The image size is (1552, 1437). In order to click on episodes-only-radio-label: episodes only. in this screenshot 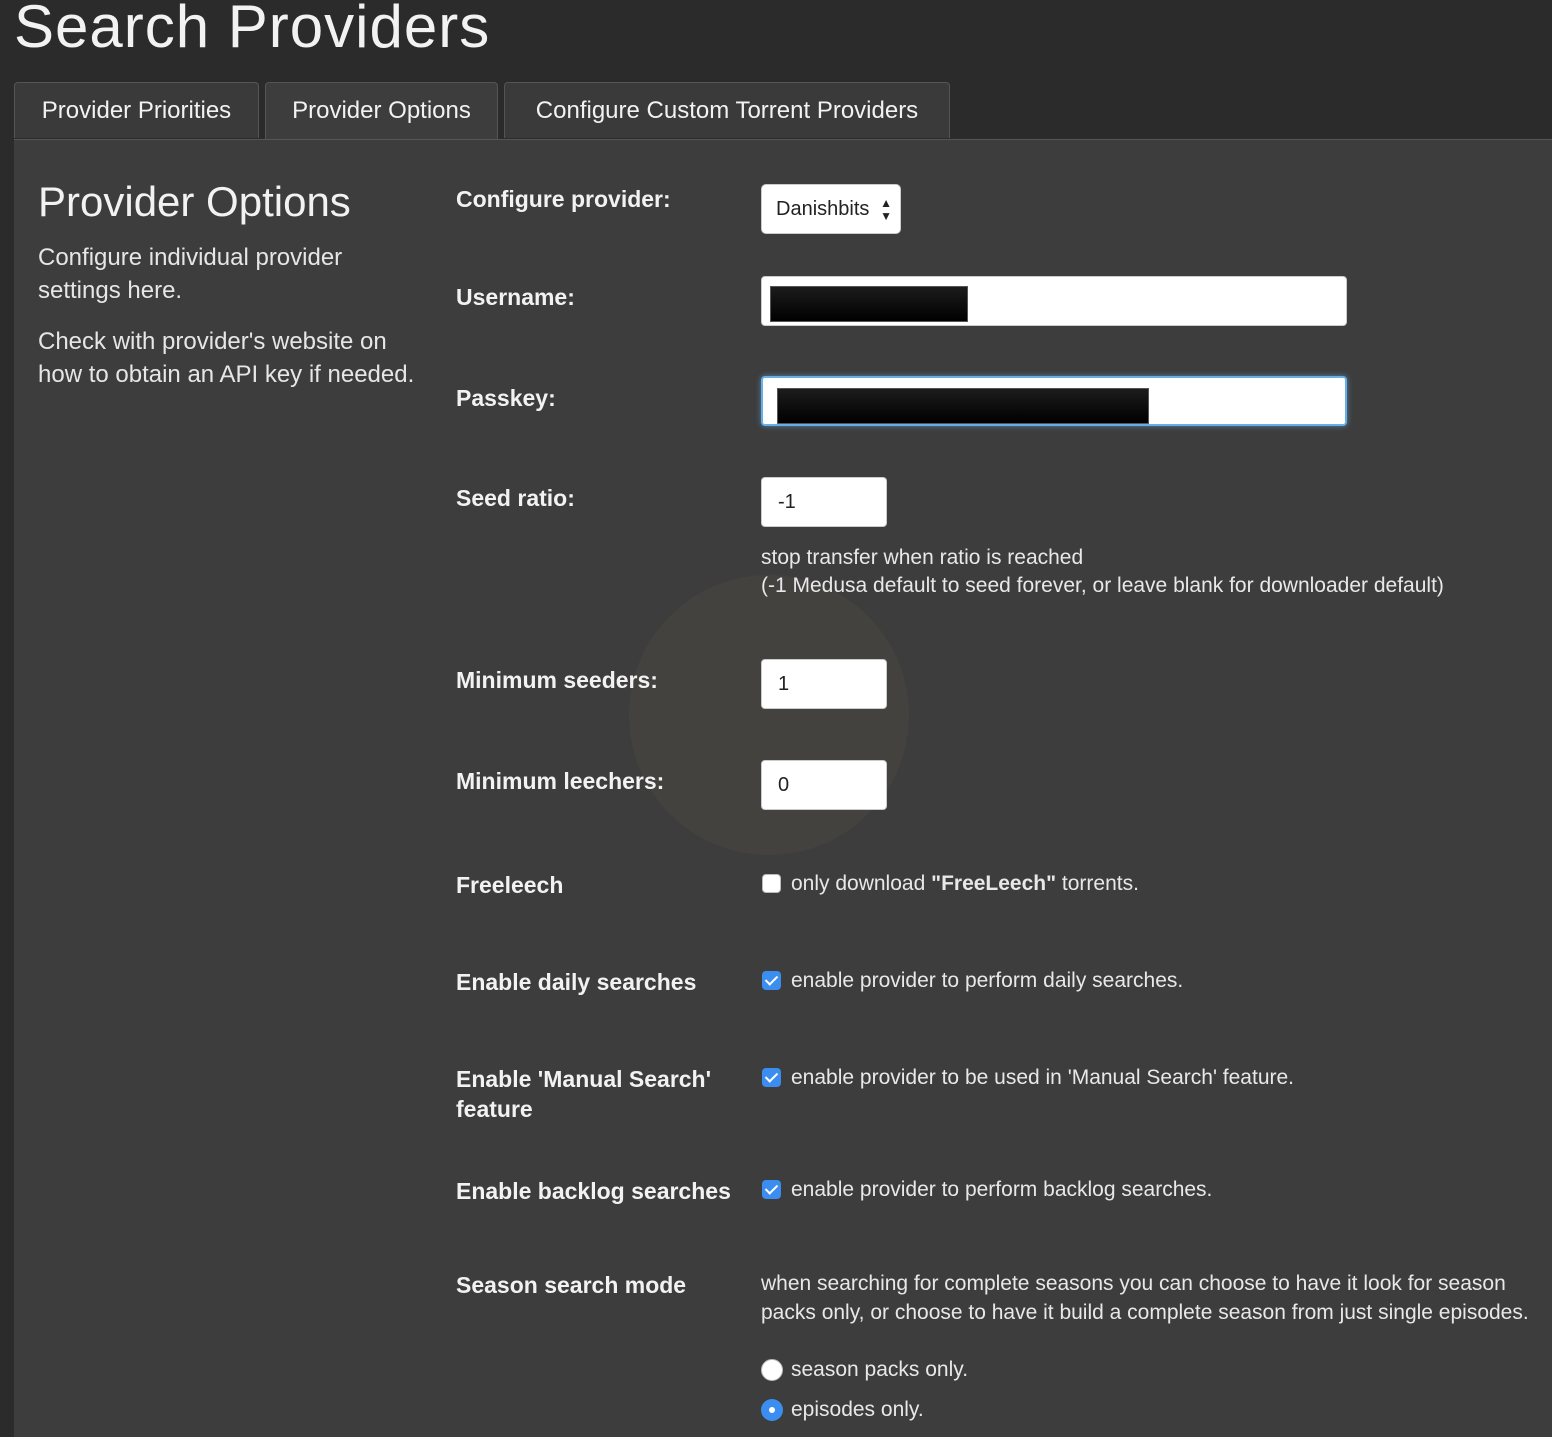, I will do `click(857, 1409)`.